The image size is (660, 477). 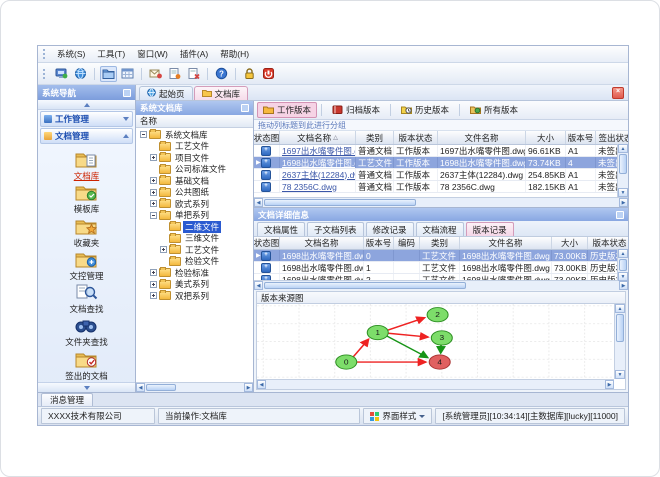 I want to click on globe-icon, so click(x=80, y=74).